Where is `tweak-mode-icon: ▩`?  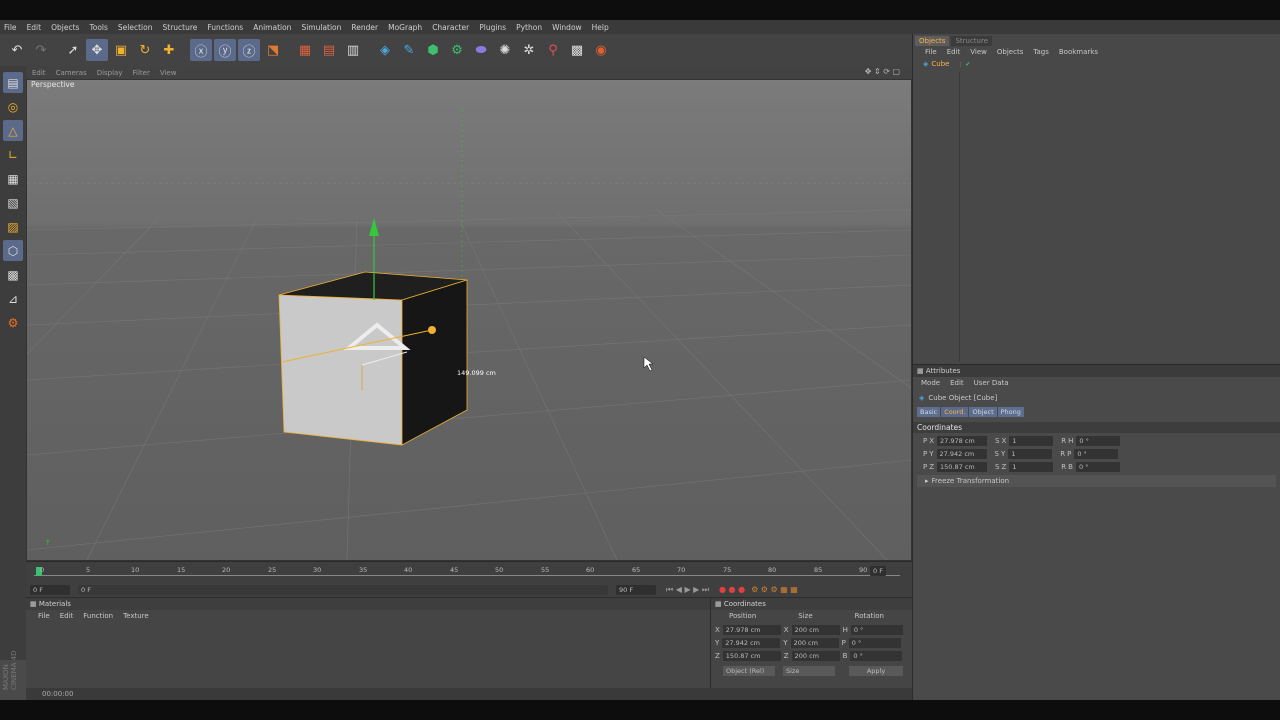 tweak-mode-icon: ▩ is located at coordinates (13, 274).